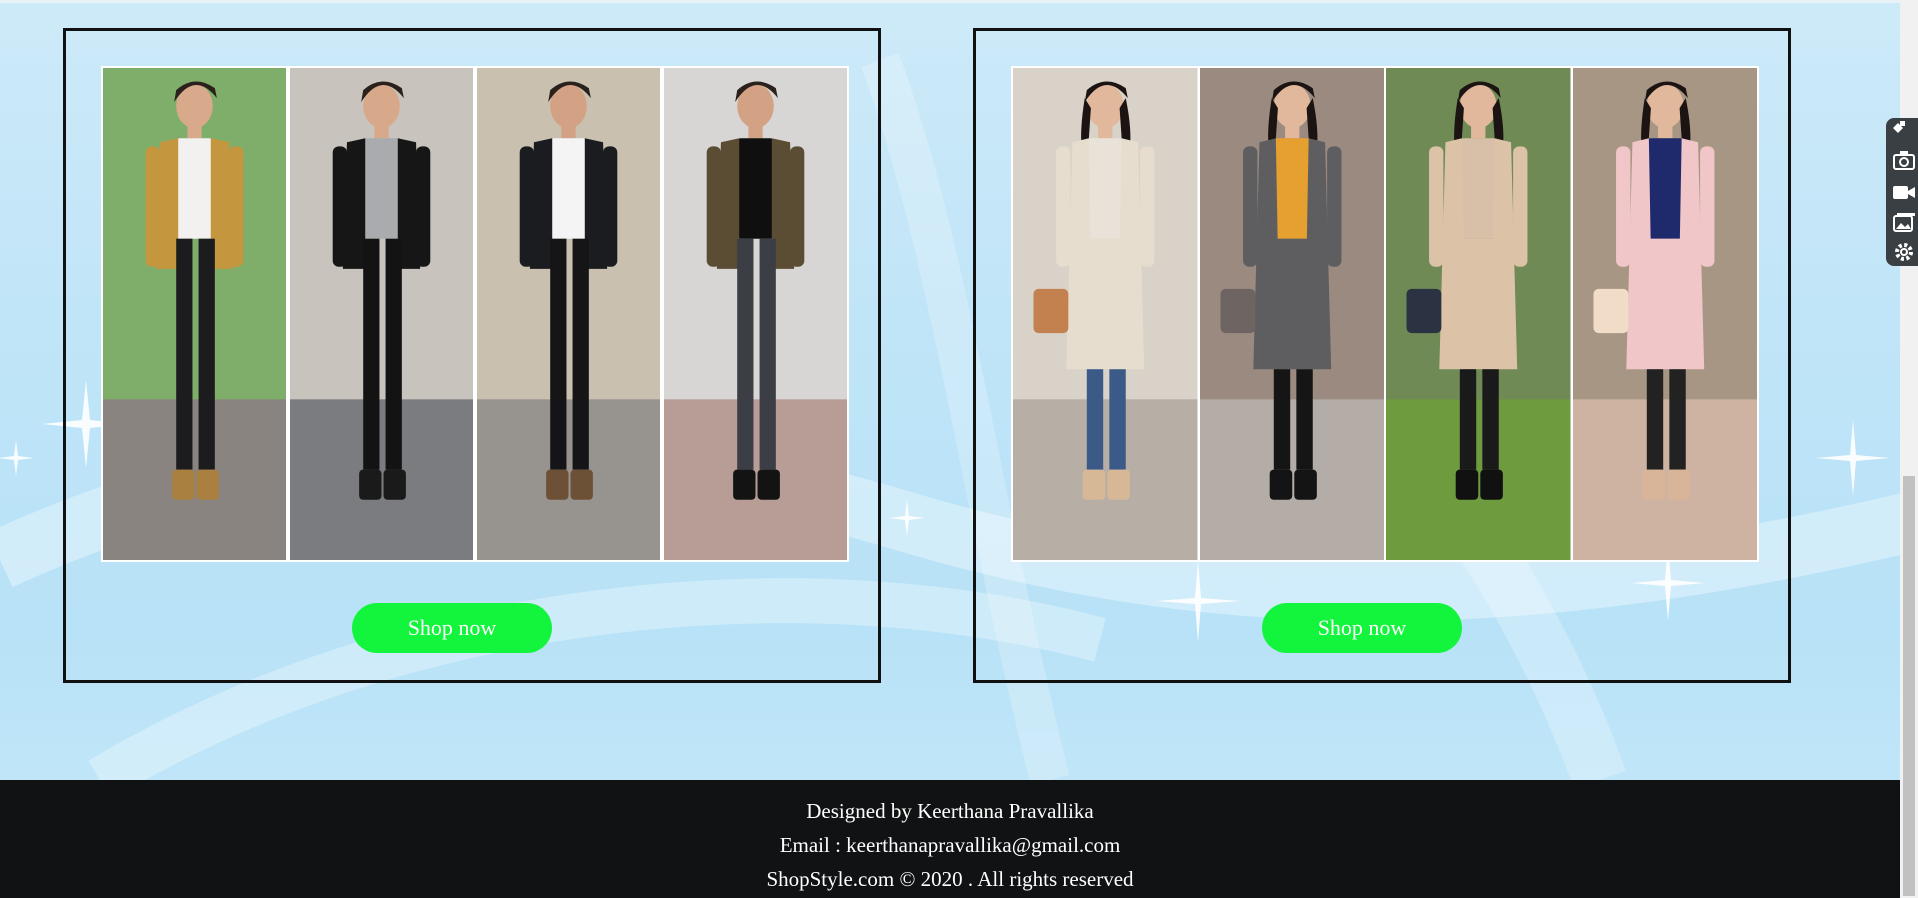  I want to click on footer-designer-credit: Designed by Keerthana Pravallika, so click(950, 811).